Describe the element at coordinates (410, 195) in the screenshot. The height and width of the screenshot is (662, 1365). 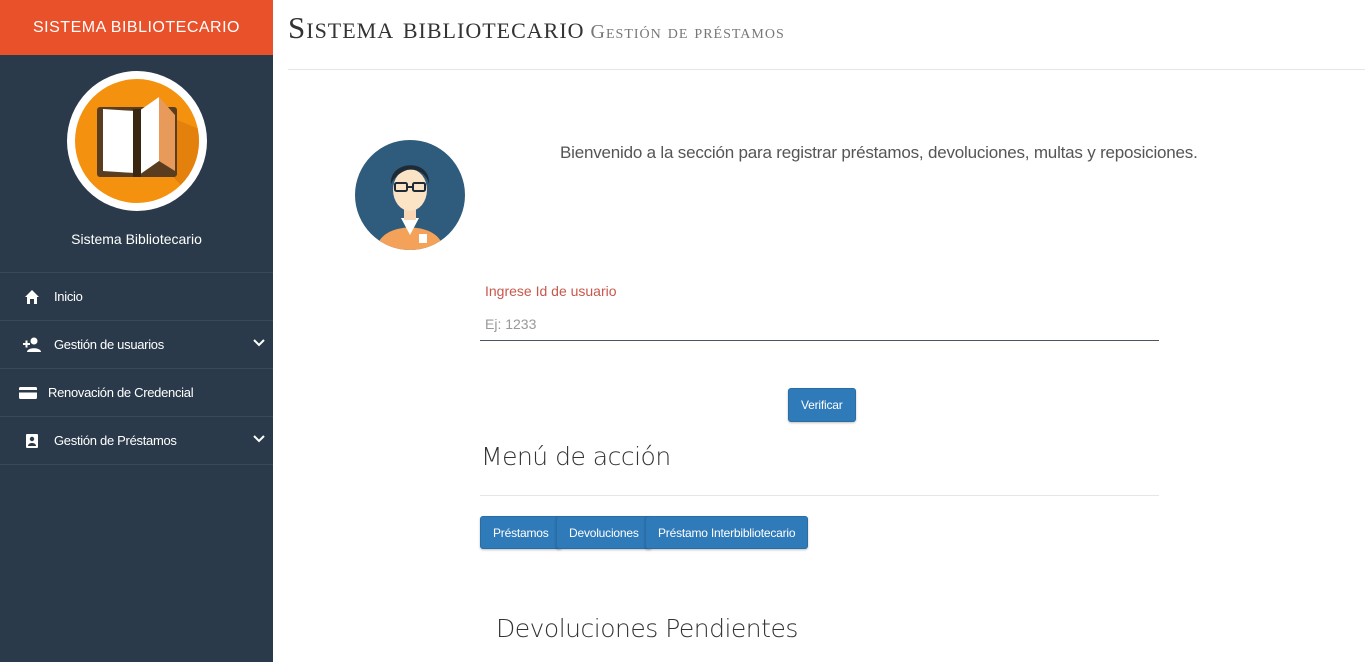
I see `user-avatar` at that location.